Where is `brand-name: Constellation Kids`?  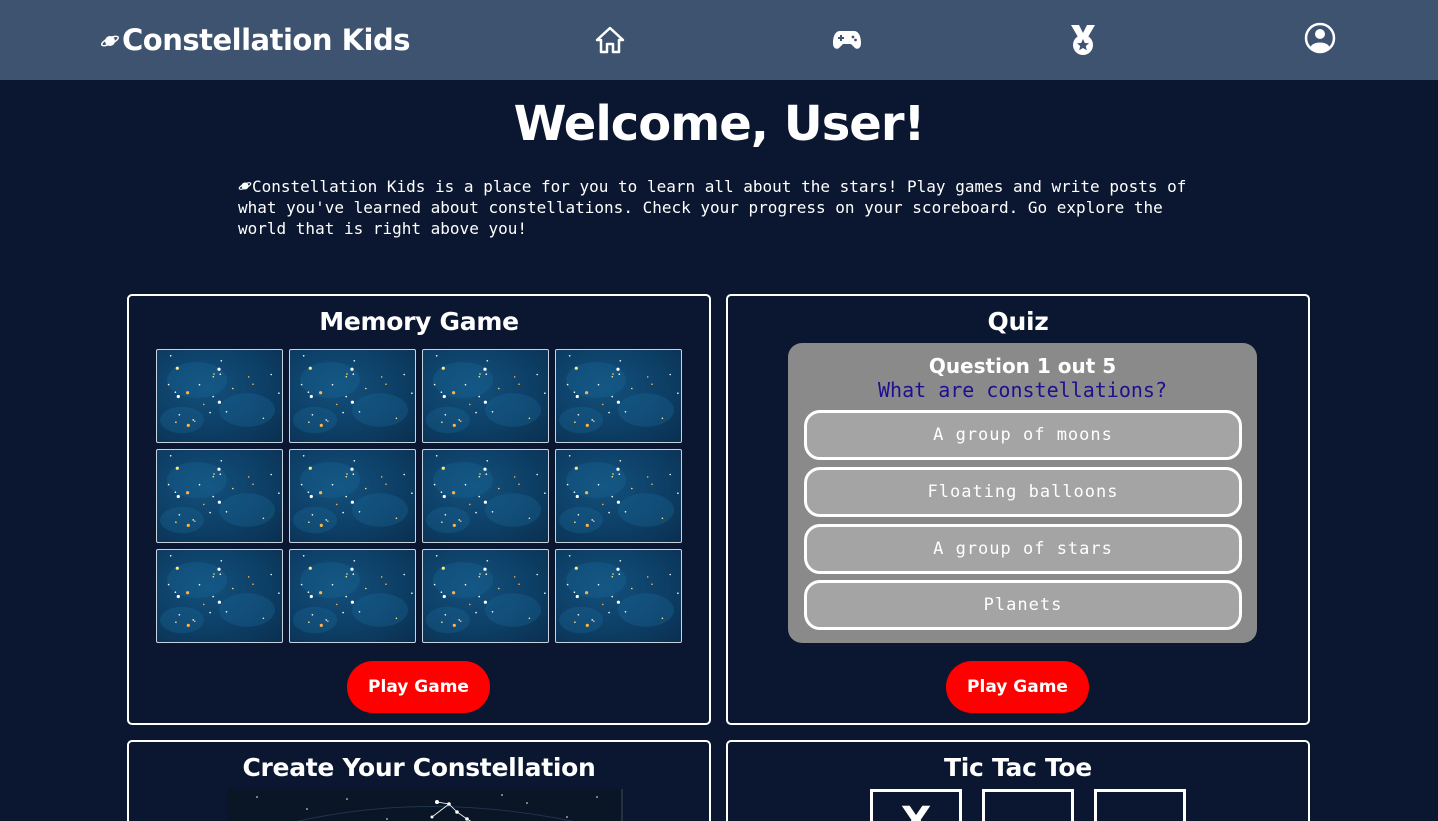 brand-name: Constellation Kids is located at coordinates (266, 40).